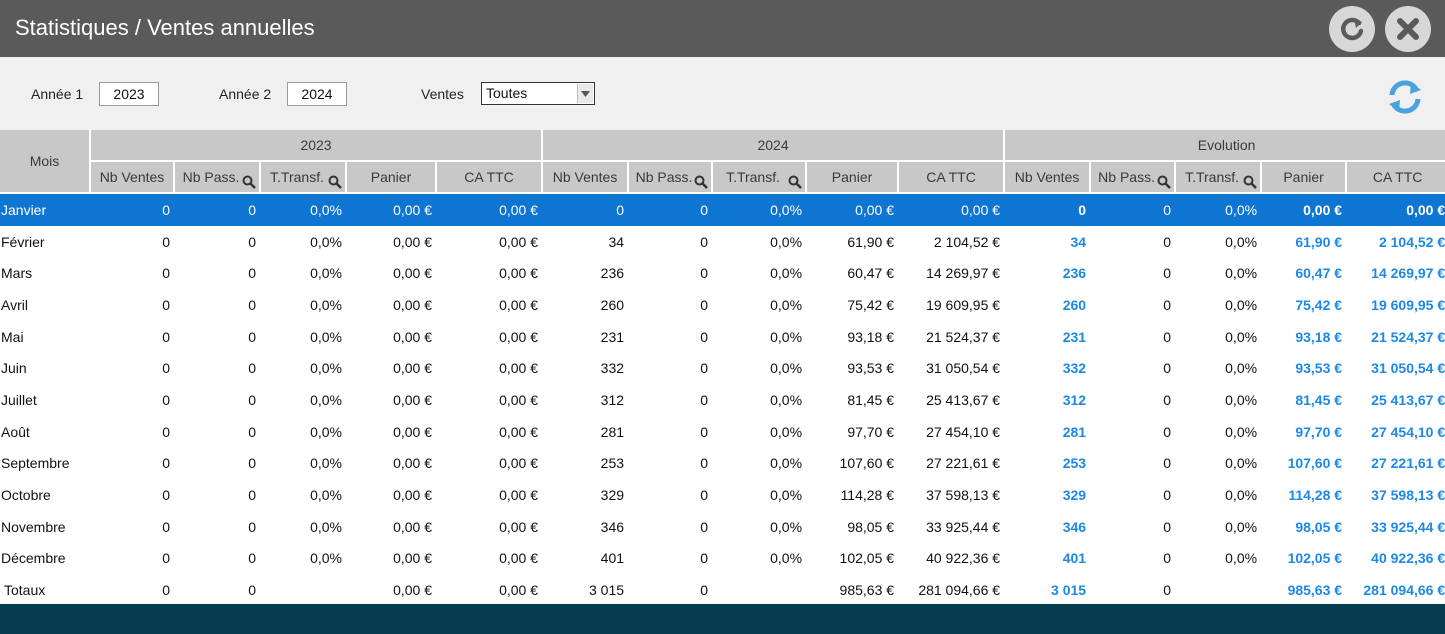 This screenshot has height=634, width=1445. I want to click on cell-annee2-4: 27 454,10 €, so click(963, 431).